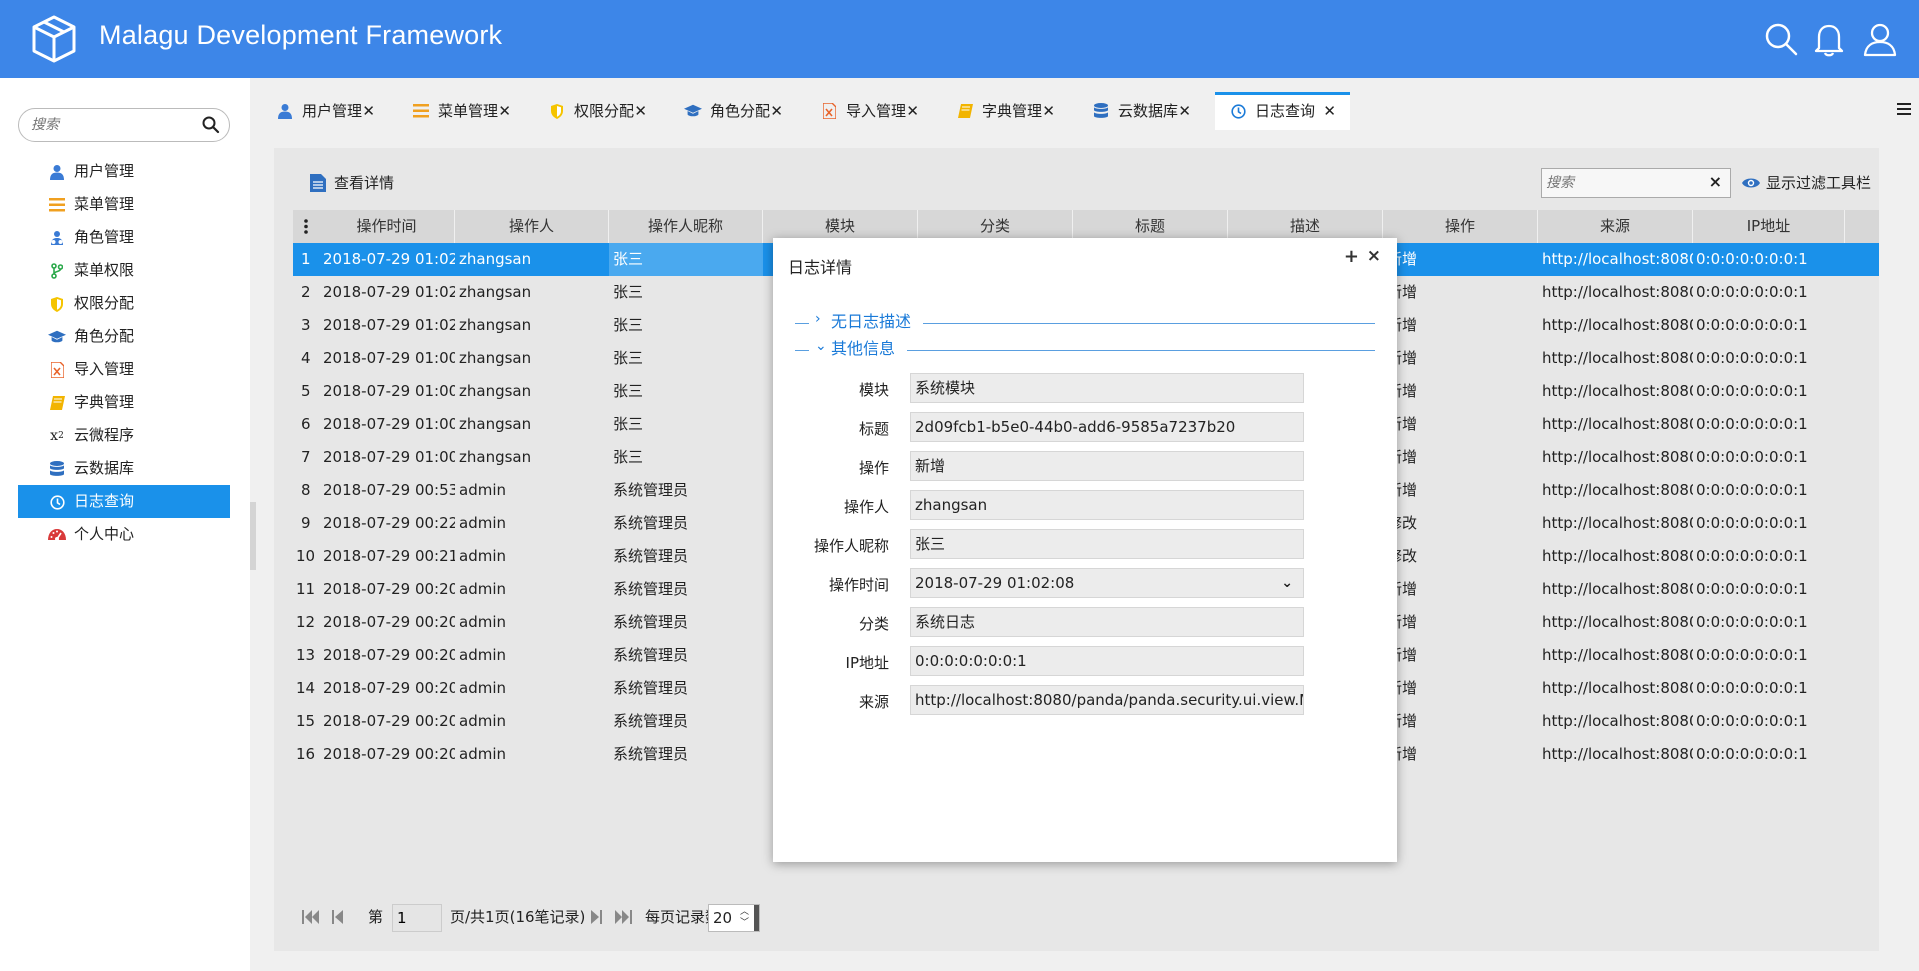 The width and height of the screenshot is (1919, 971). Describe the element at coordinates (57, 271) in the screenshot. I see `branch-icon` at that location.